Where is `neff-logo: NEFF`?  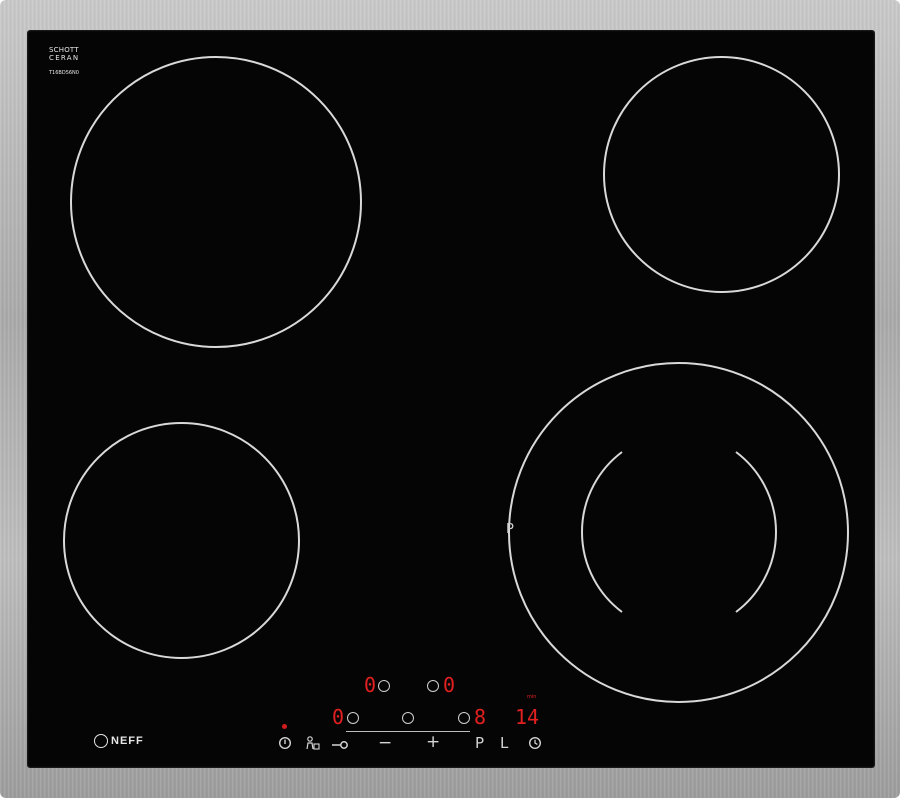 neff-logo: NEFF is located at coordinates (119, 741).